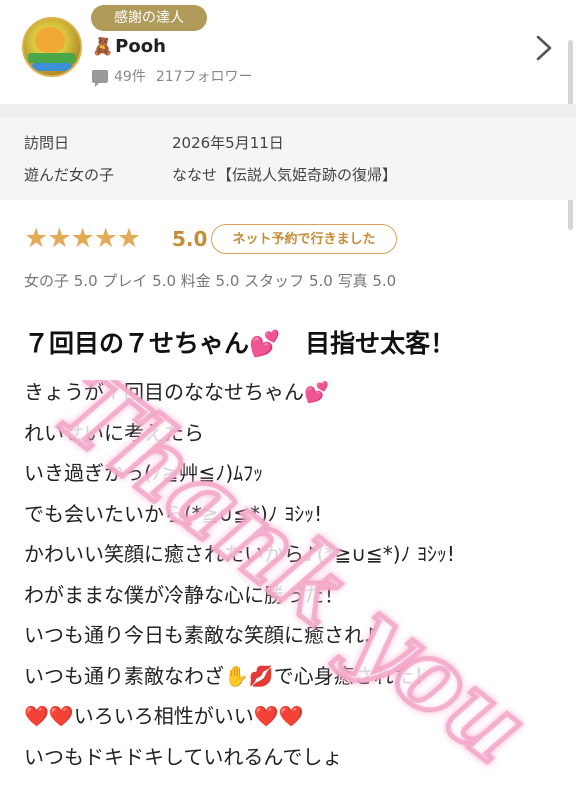  Describe the element at coordinates (114, 432) in the screenshot. I see `review-line: れいせいに考えたら` at that location.